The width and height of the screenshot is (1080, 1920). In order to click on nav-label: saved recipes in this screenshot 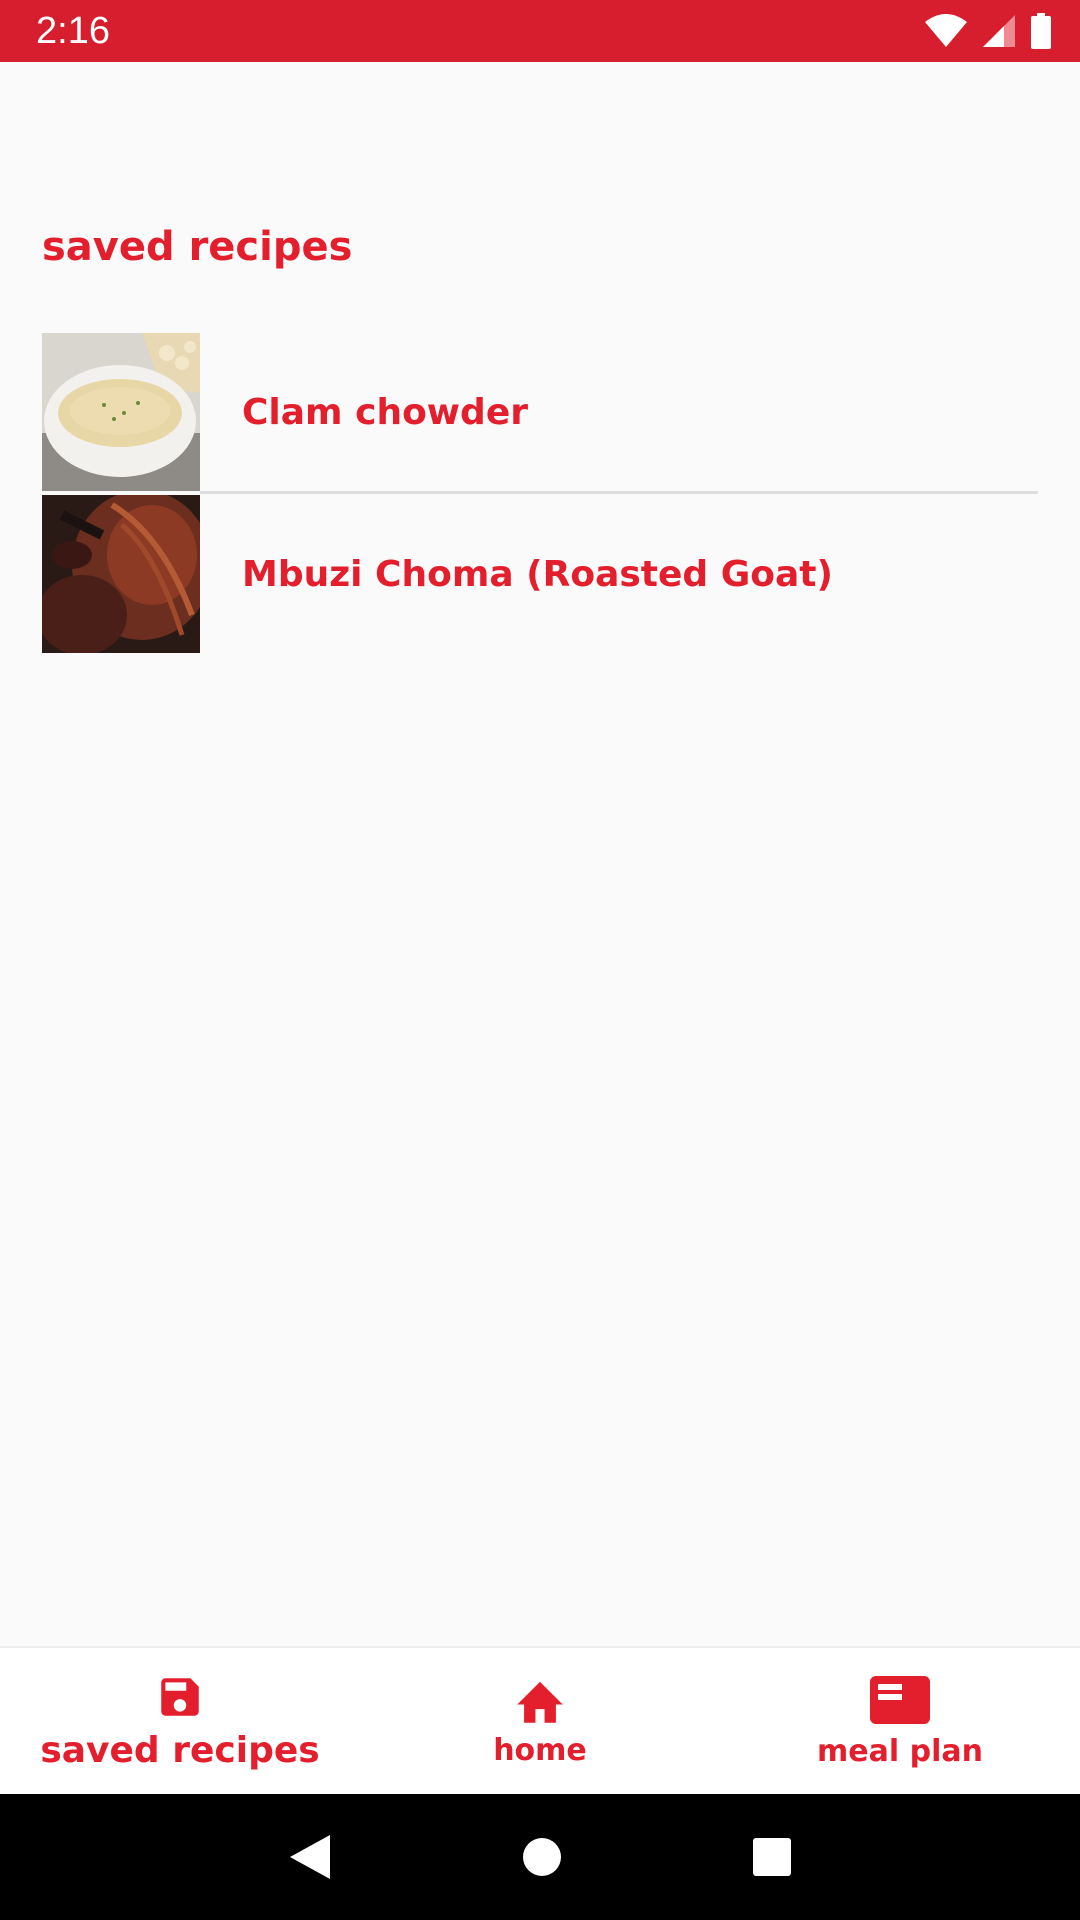, I will do `click(180, 1750)`.